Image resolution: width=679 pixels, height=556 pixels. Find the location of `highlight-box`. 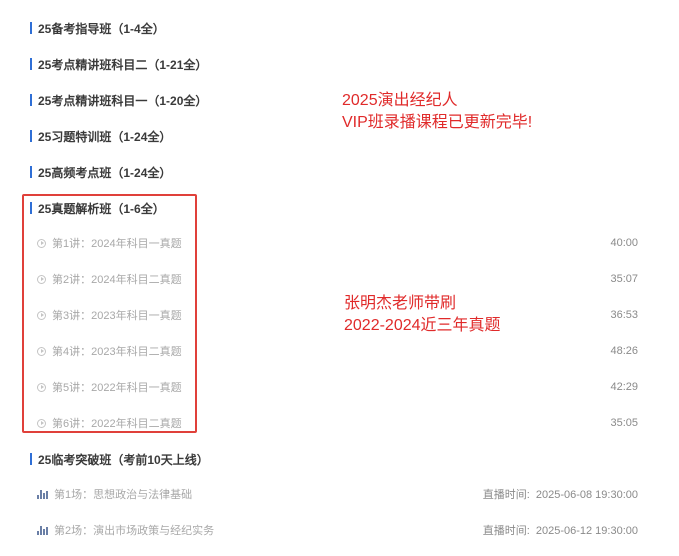

highlight-box is located at coordinates (109, 313).